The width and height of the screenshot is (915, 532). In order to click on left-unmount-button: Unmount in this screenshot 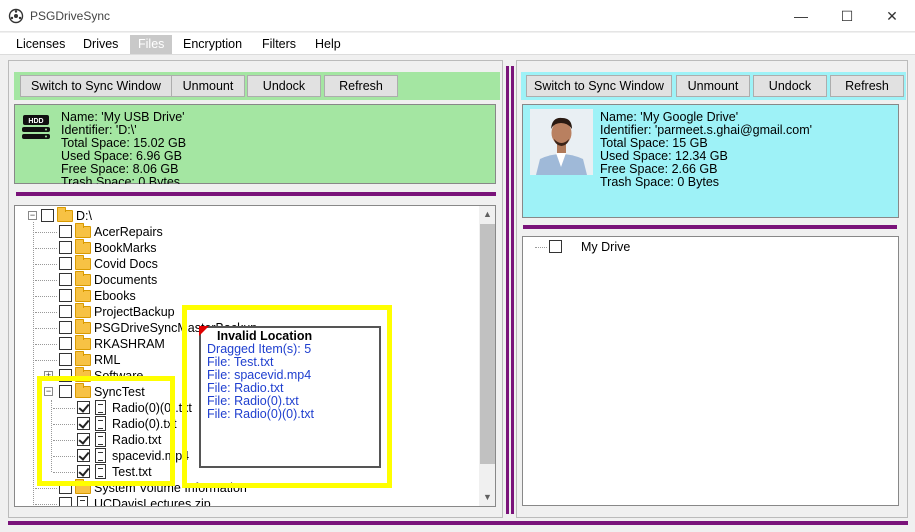, I will do `click(208, 86)`.